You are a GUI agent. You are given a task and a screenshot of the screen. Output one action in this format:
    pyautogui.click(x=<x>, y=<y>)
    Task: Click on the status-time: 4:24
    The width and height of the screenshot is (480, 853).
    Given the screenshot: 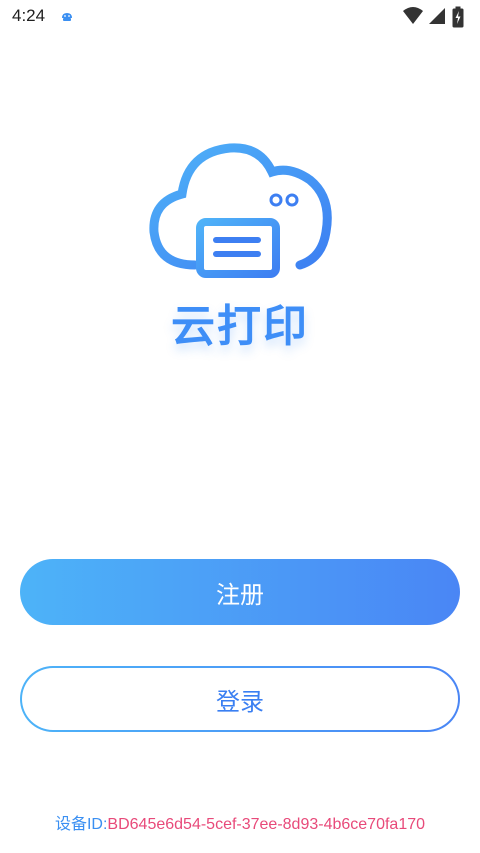 What is the action you would take?
    pyautogui.click(x=29, y=15)
    